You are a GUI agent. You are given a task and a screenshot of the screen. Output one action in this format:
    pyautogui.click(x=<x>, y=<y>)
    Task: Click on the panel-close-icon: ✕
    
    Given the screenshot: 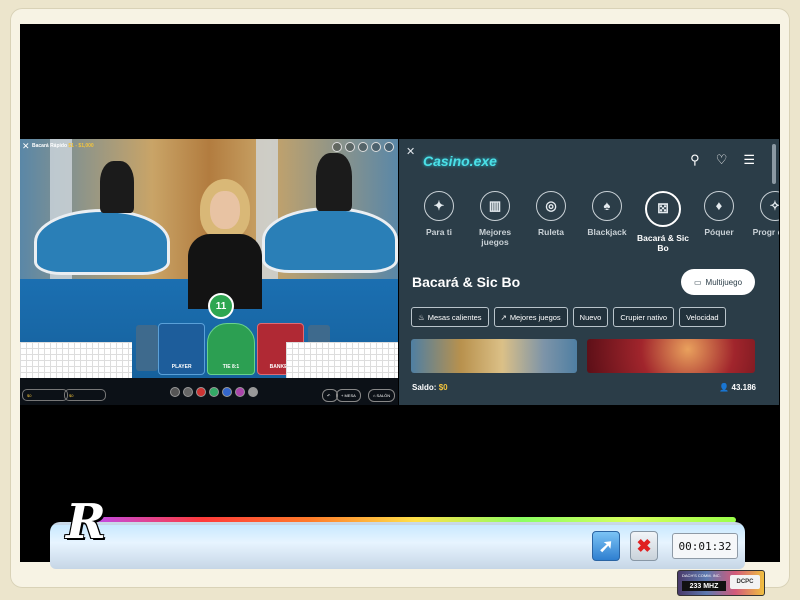 What is the action you would take?
    pyautogui.click(x=410, y=151)
    